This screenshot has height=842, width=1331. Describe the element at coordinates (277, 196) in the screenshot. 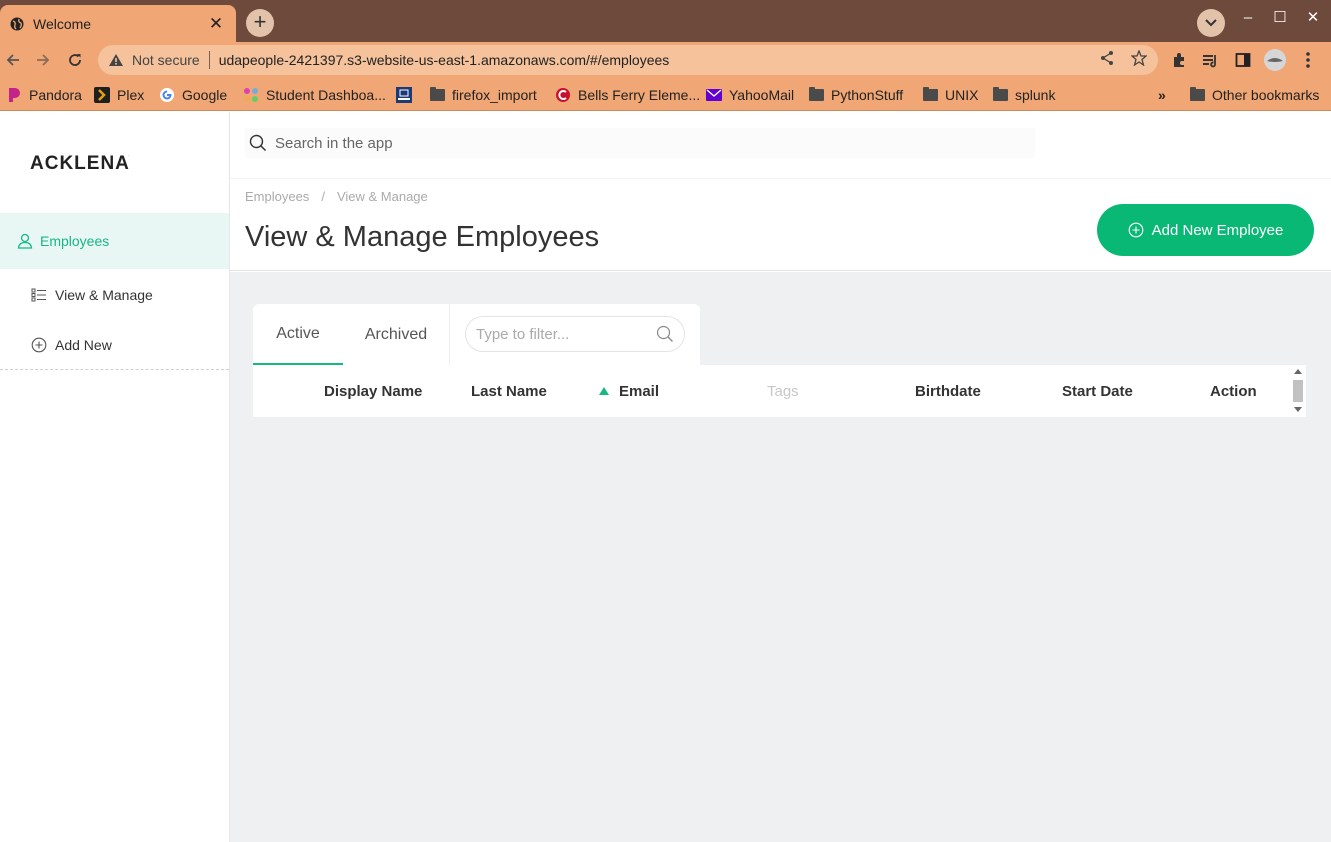

I see `breadcrumb-employees: Employees` at that location.